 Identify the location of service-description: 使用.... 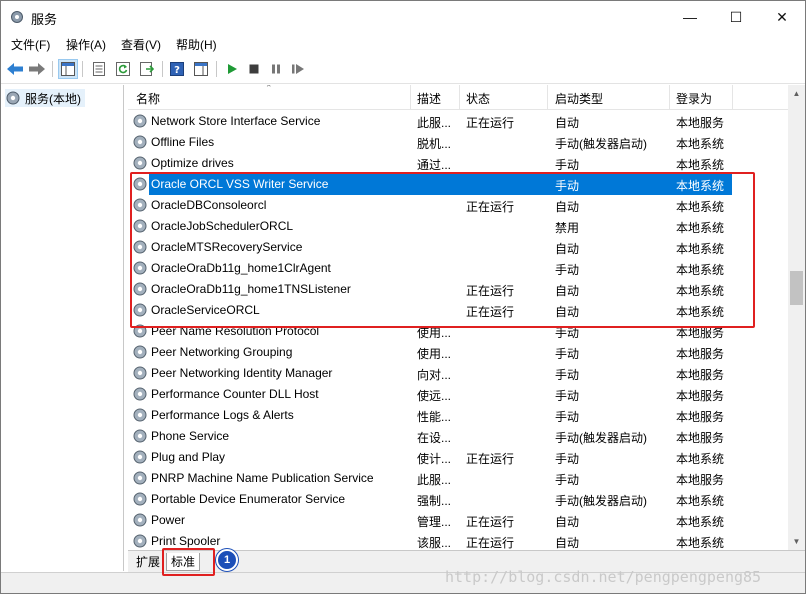
(434, 333).